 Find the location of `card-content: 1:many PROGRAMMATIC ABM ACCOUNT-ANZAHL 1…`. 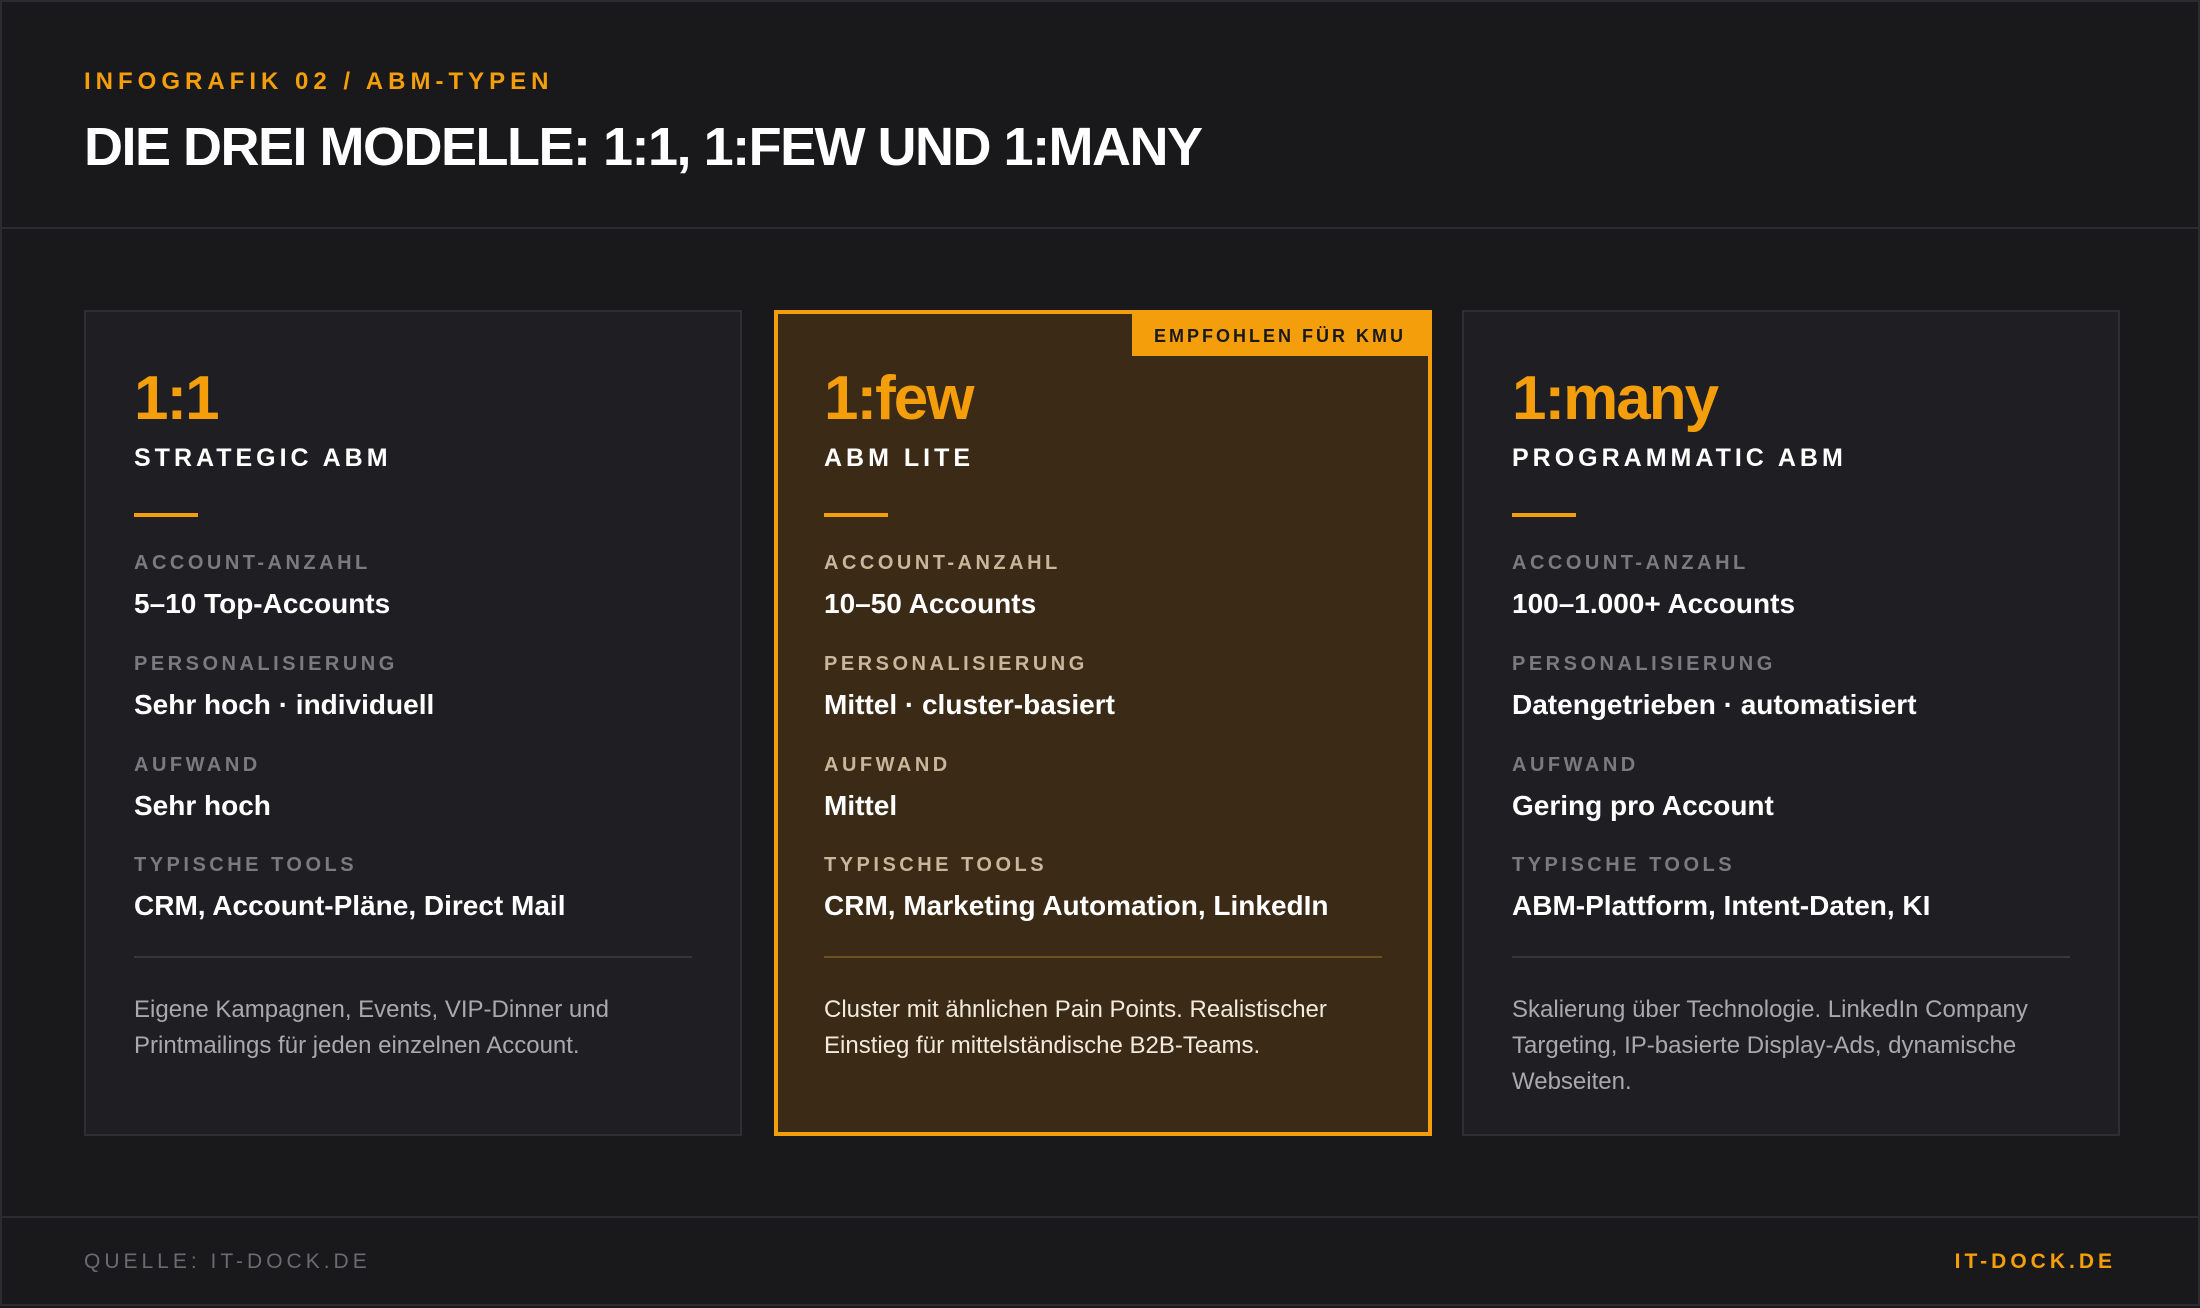

card-content: 1:many PROGRAMMATIC ABM ACCOUNT-ANZAHL 1… is located at coordinates (1791, 734).